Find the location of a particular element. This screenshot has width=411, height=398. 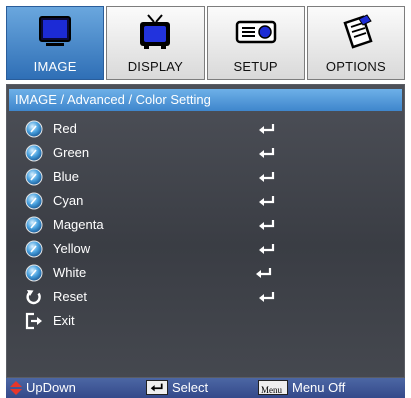

tv-icon is located at coordinates (155, 31).